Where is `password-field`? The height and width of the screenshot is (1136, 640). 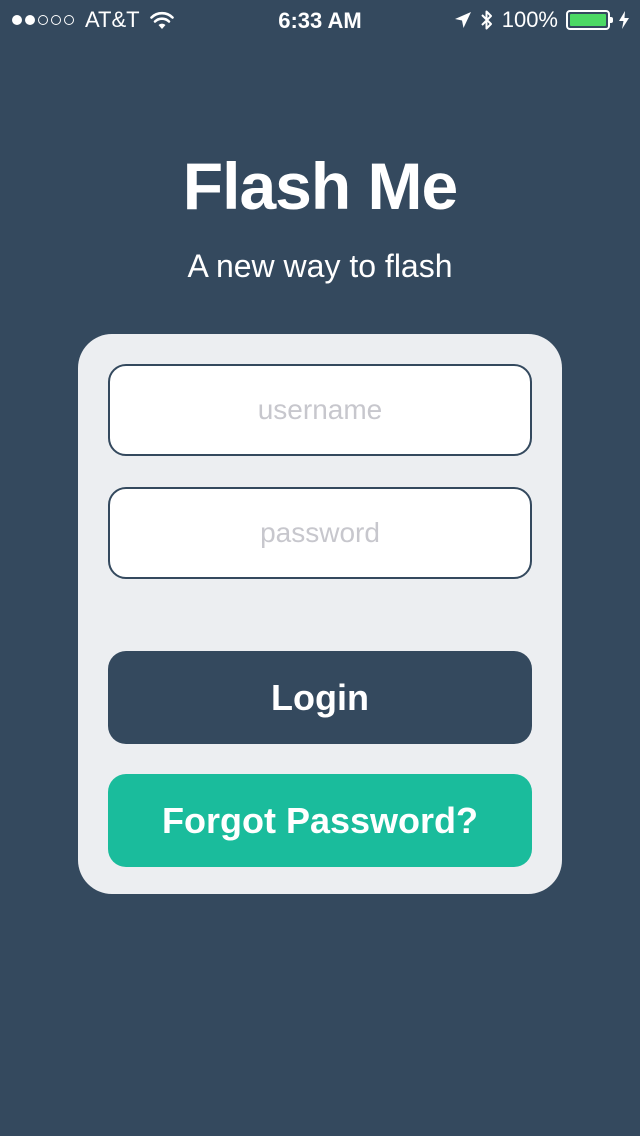
password-field is located at coordinates (320, 533).